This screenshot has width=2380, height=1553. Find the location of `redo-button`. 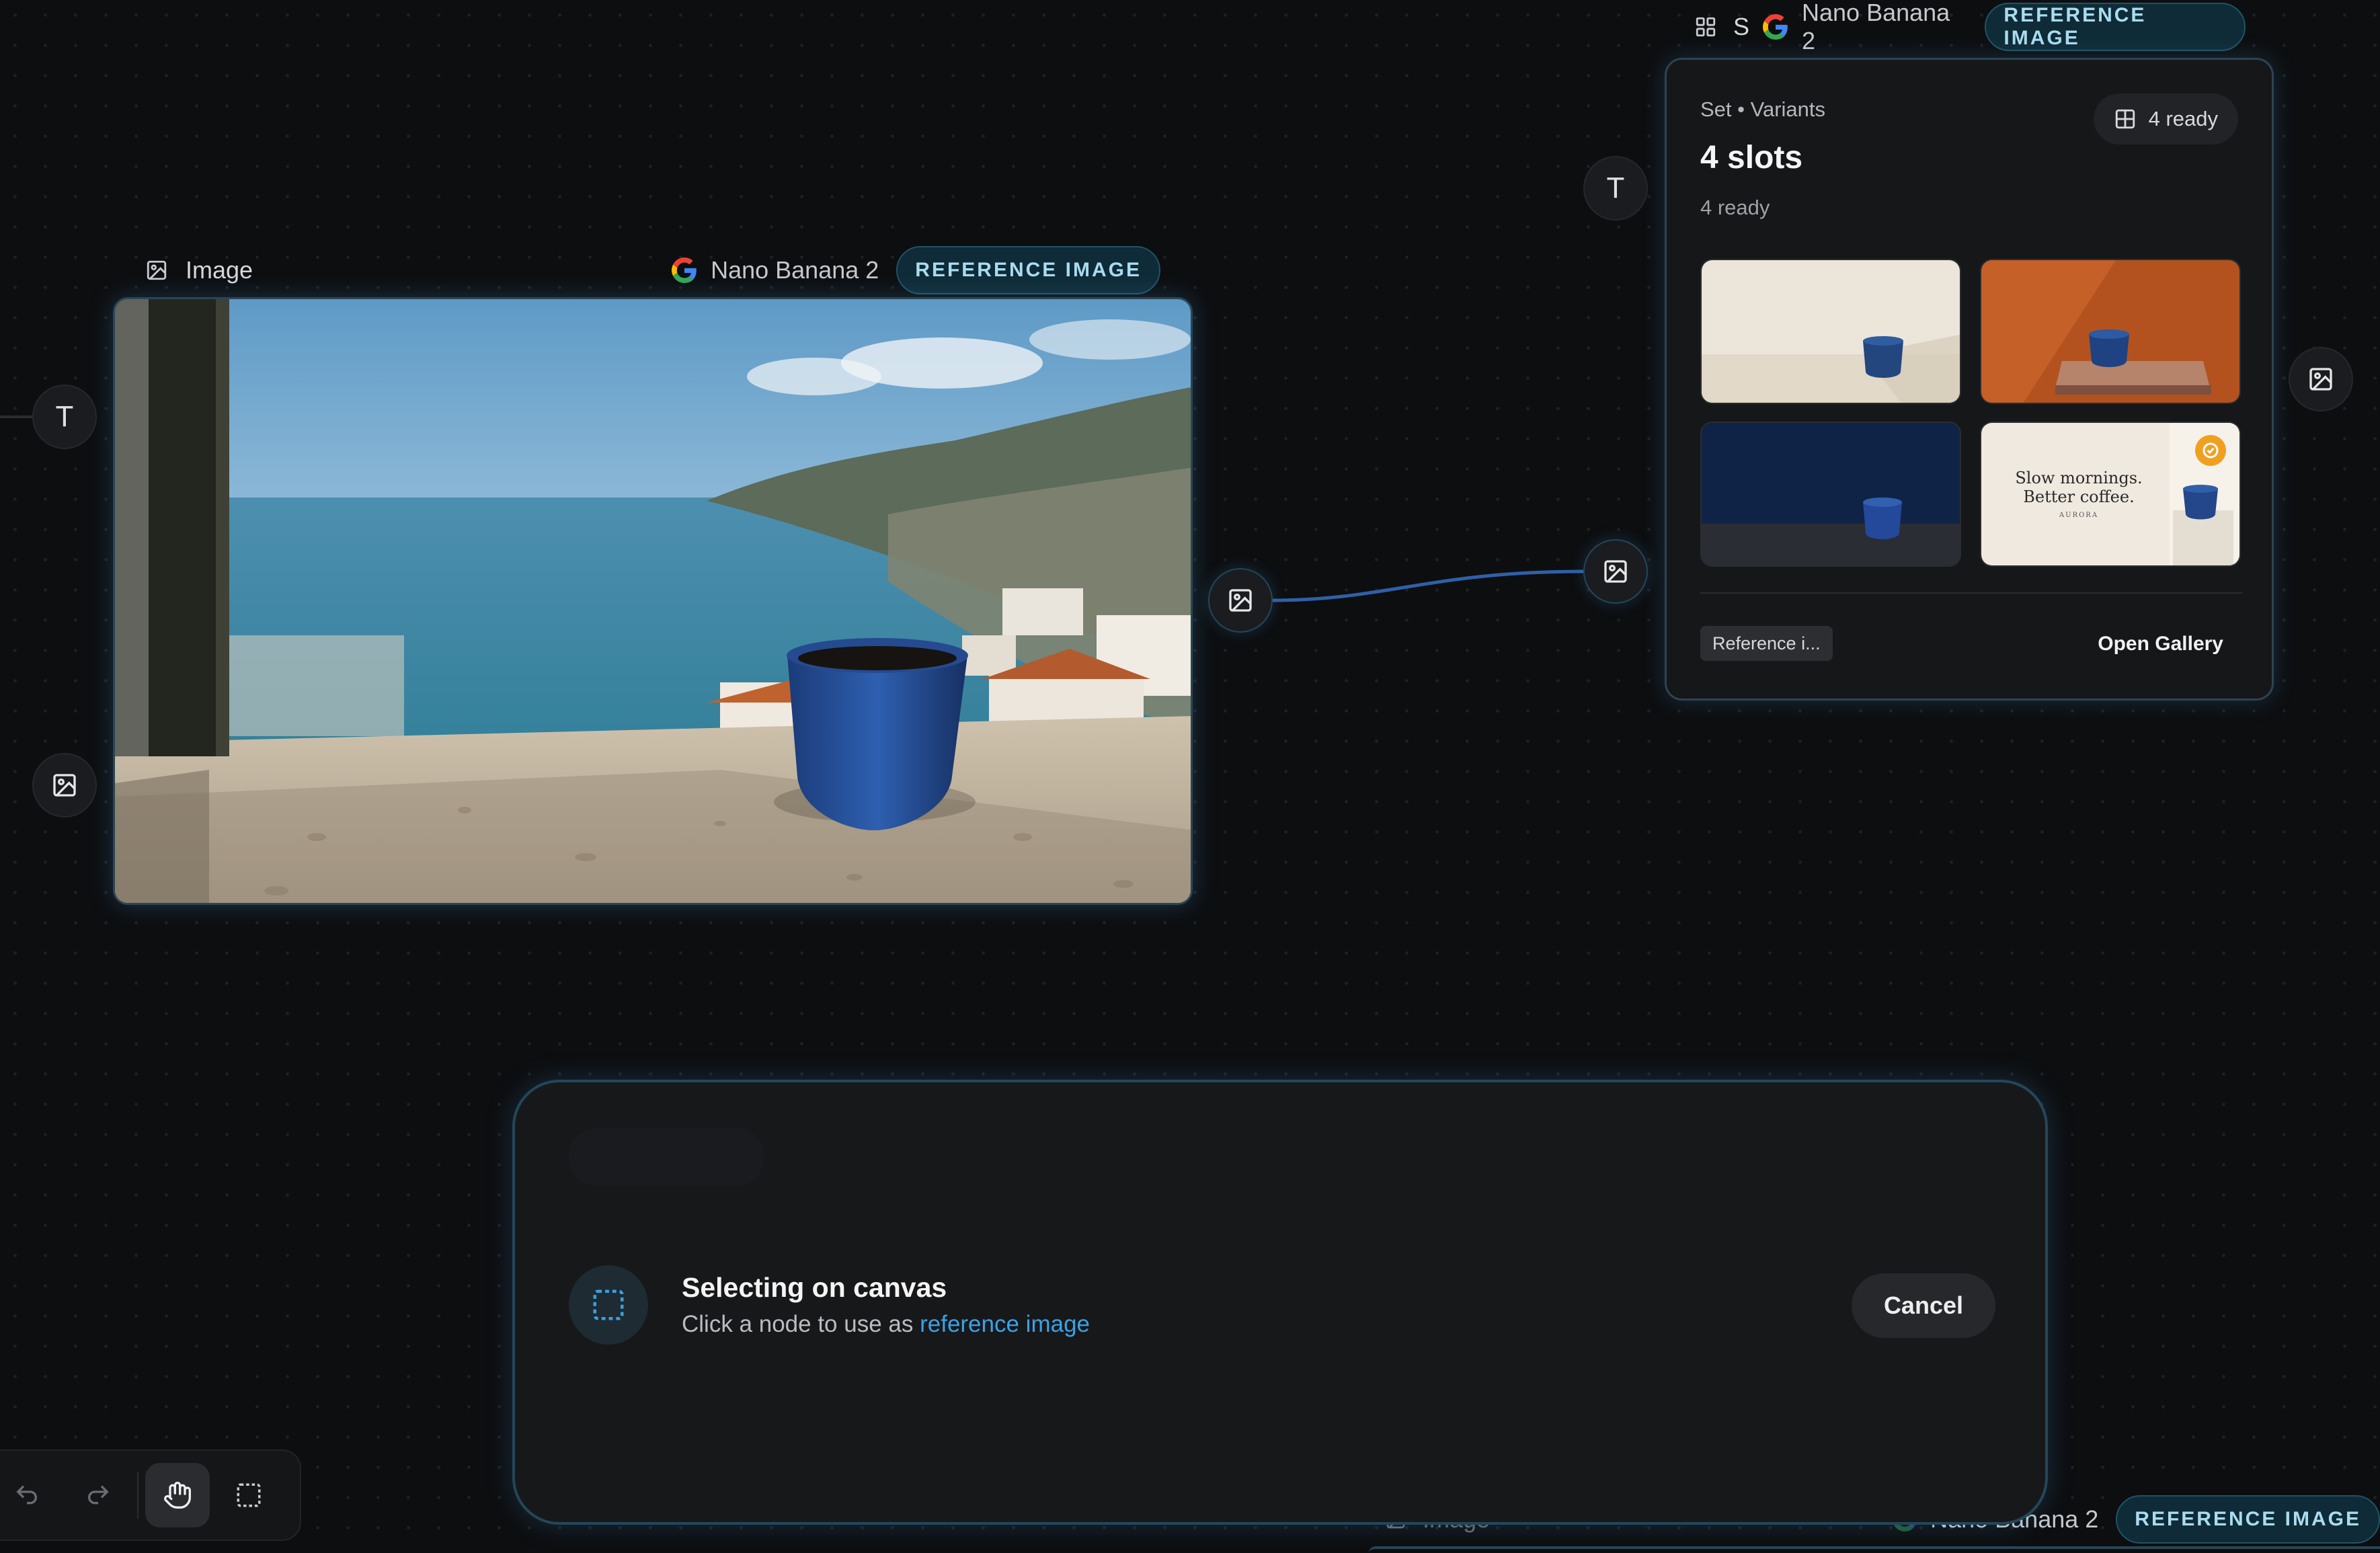

redo-button is located at coordinates (98, 1495).